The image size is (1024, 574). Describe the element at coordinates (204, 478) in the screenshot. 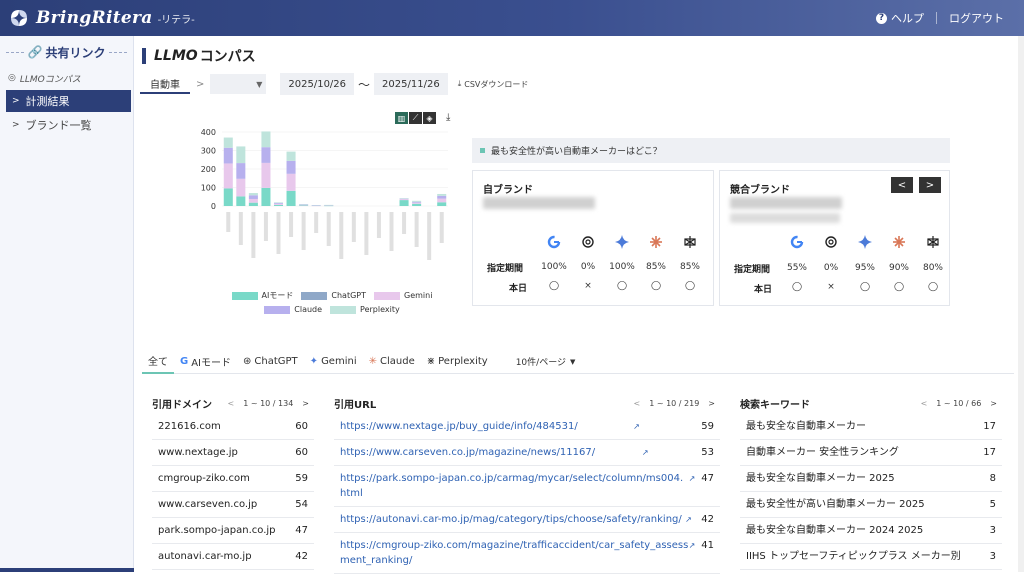

I see `domain-name: cmgroup-ziko.com` at that location.